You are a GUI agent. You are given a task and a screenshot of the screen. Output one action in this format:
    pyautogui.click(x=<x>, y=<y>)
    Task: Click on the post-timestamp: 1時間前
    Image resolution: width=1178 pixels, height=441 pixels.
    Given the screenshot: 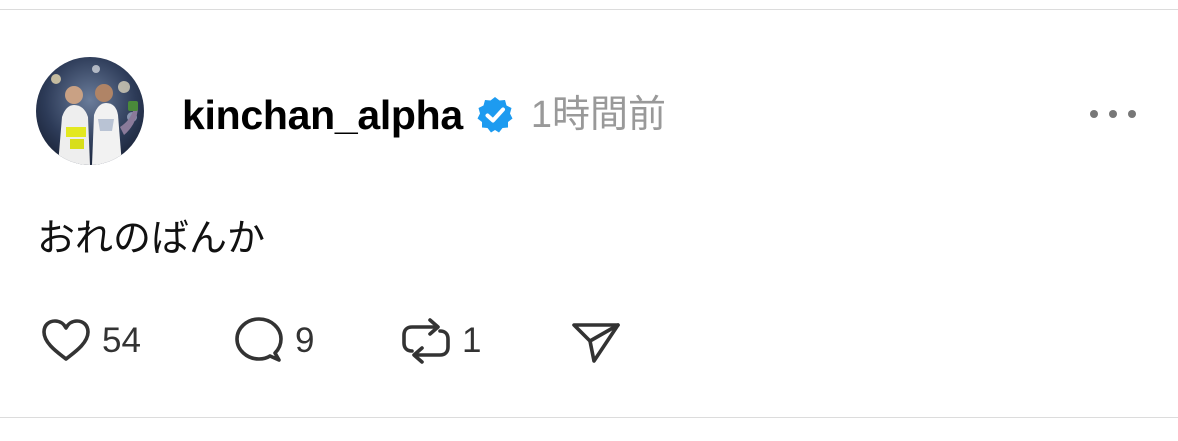 What is the action you would take?
    pyautogui.click(x=598, y=115)
    